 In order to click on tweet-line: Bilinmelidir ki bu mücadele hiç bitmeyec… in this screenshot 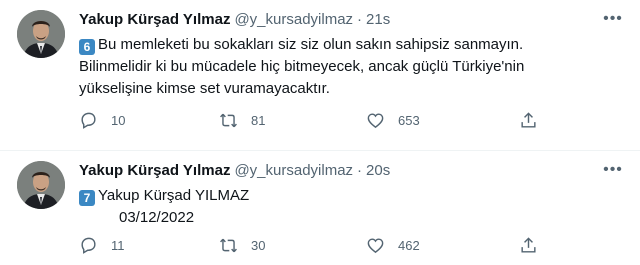, I will do `click(302, 66)`.